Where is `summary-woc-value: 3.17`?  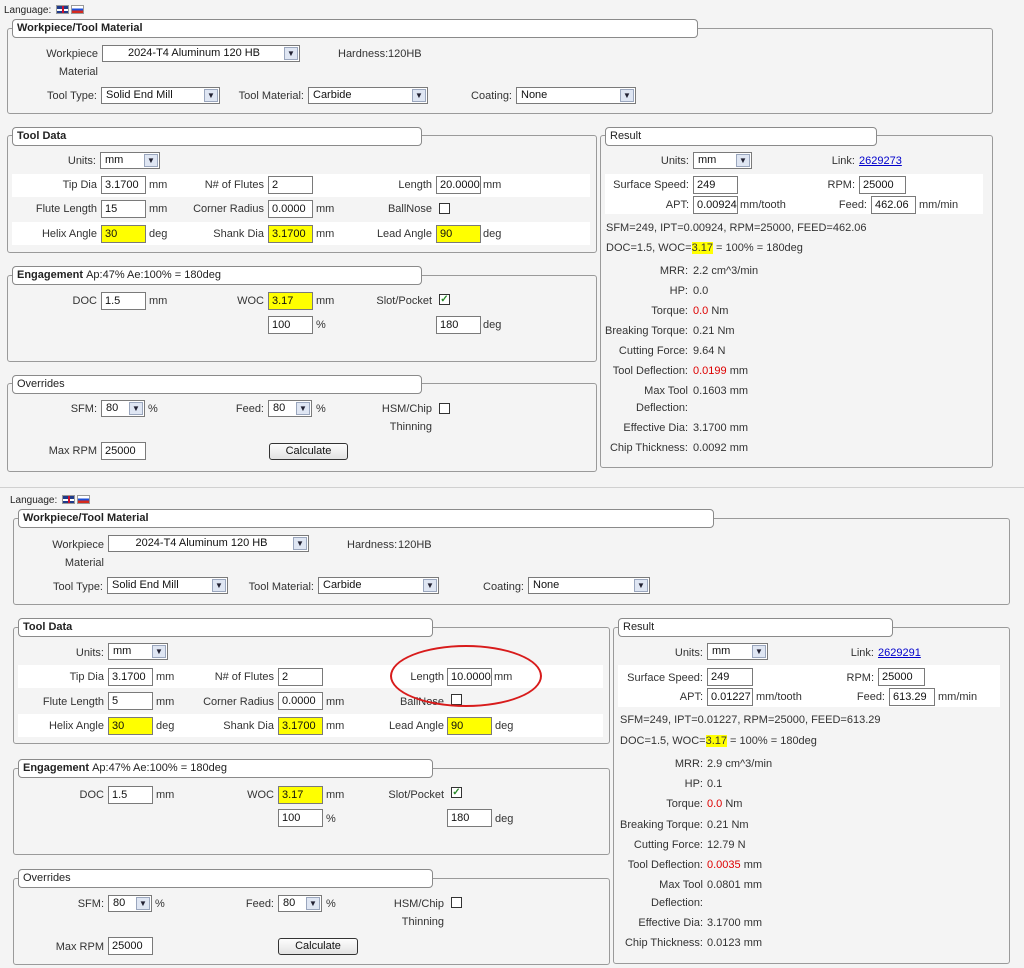 summary-woc-value: 3.17 is located at coordinates (702, 248).